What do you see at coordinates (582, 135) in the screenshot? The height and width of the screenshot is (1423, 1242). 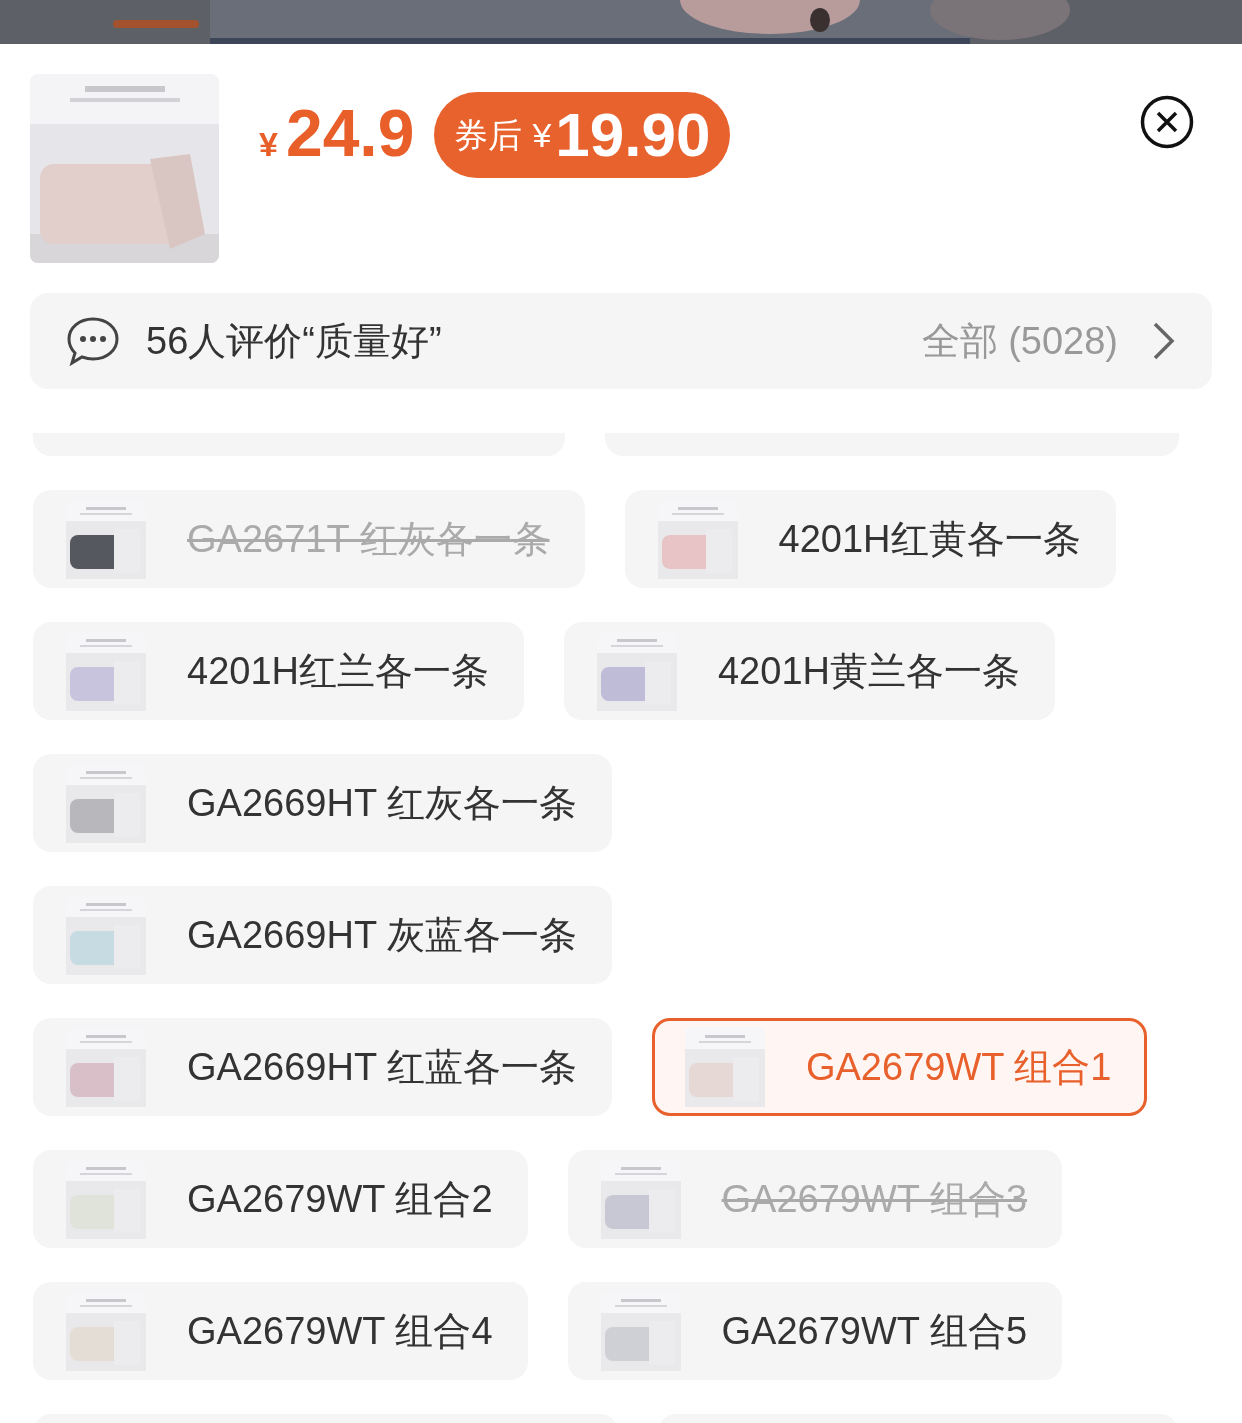 I see `coupon-price-badge: 券后 ¥19.90` at bounding box center [582, 135].